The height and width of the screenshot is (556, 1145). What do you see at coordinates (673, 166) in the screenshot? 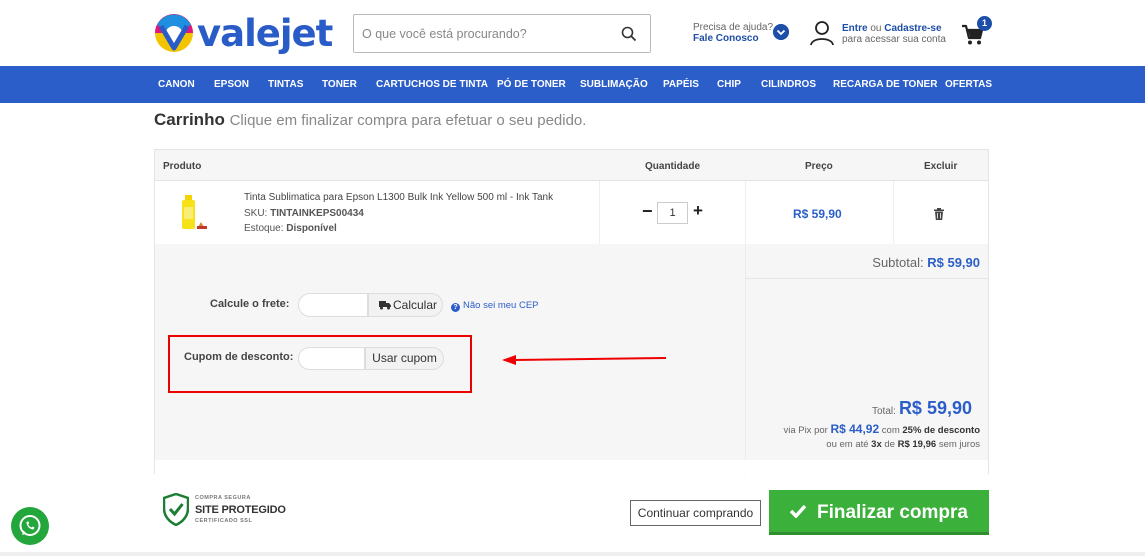
I see `header-quantity: Quantidade` at bounding box center [673, 166].